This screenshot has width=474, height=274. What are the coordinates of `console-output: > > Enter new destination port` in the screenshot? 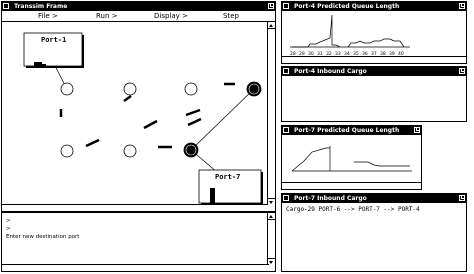 It's located at (42, 229).